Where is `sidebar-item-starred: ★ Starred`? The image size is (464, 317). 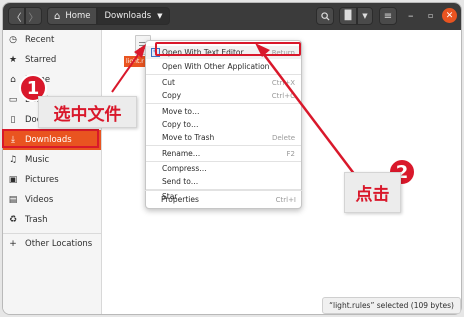
sidebar-item-starred: ★ Starred is located at coordinates (52, 60).